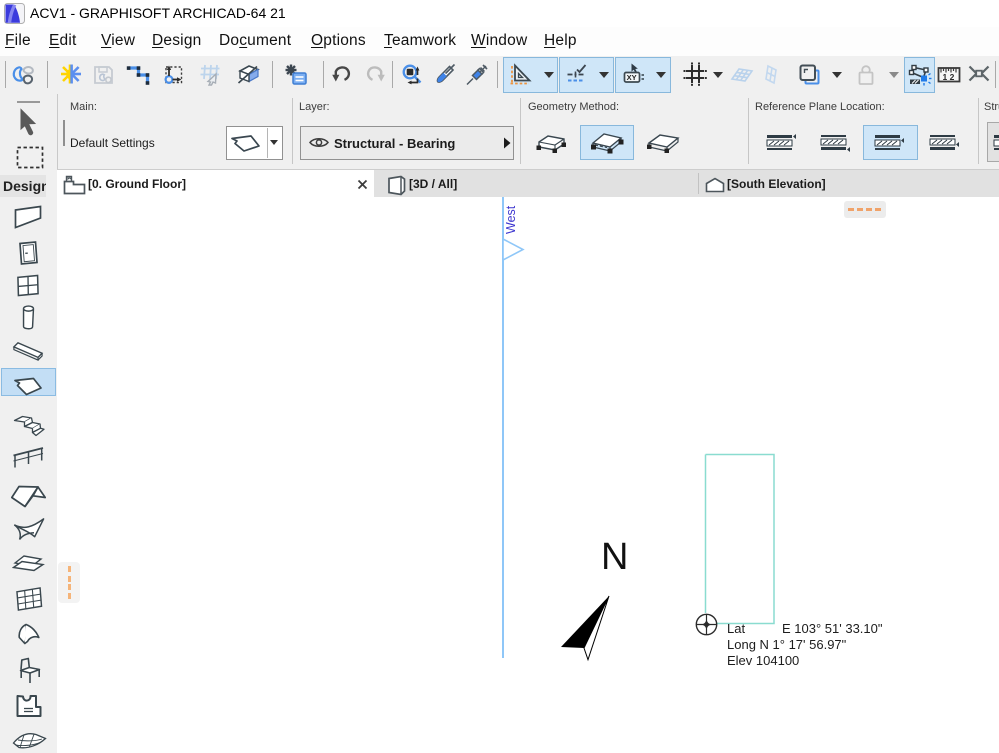 Image resolution: width=999 pixels, height=753 pixels. Describe the element at coordinates (949, 77) in the screenshot. I see `svg-text: 1 2` at that location.